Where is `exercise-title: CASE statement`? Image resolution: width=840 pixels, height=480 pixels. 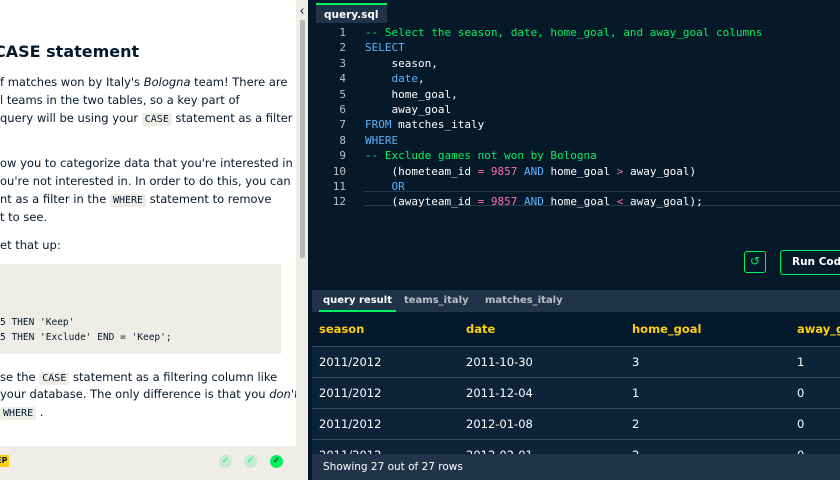
exercise-title: CASE statement is located at coordinates (70, 51).